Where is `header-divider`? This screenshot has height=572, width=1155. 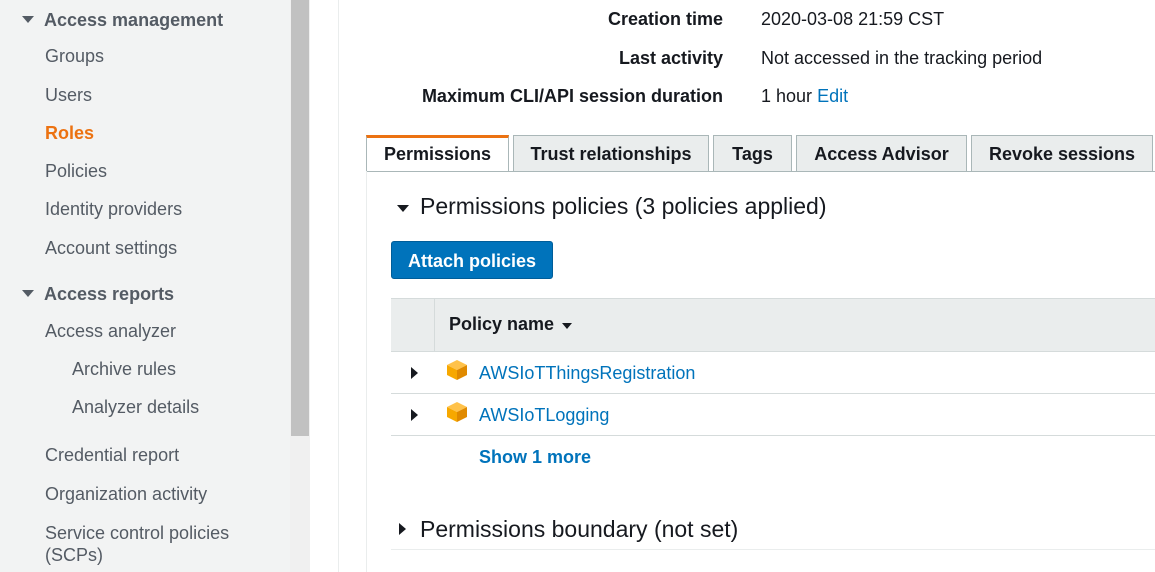
header-divider is located at coordinates (434, 325).